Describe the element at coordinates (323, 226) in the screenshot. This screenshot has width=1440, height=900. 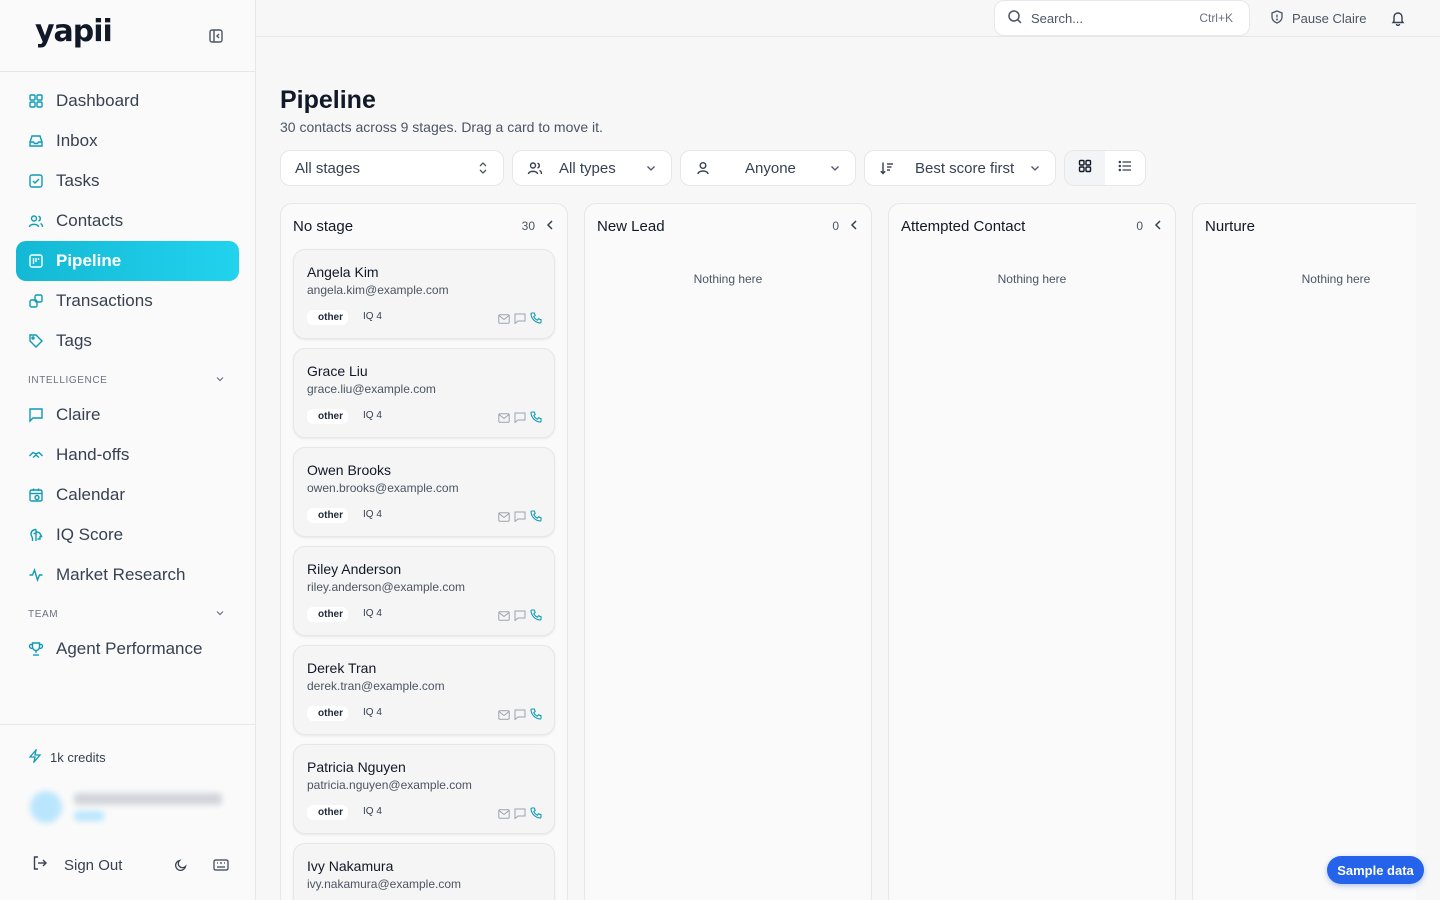
I see `column-title: No stage` at that location.